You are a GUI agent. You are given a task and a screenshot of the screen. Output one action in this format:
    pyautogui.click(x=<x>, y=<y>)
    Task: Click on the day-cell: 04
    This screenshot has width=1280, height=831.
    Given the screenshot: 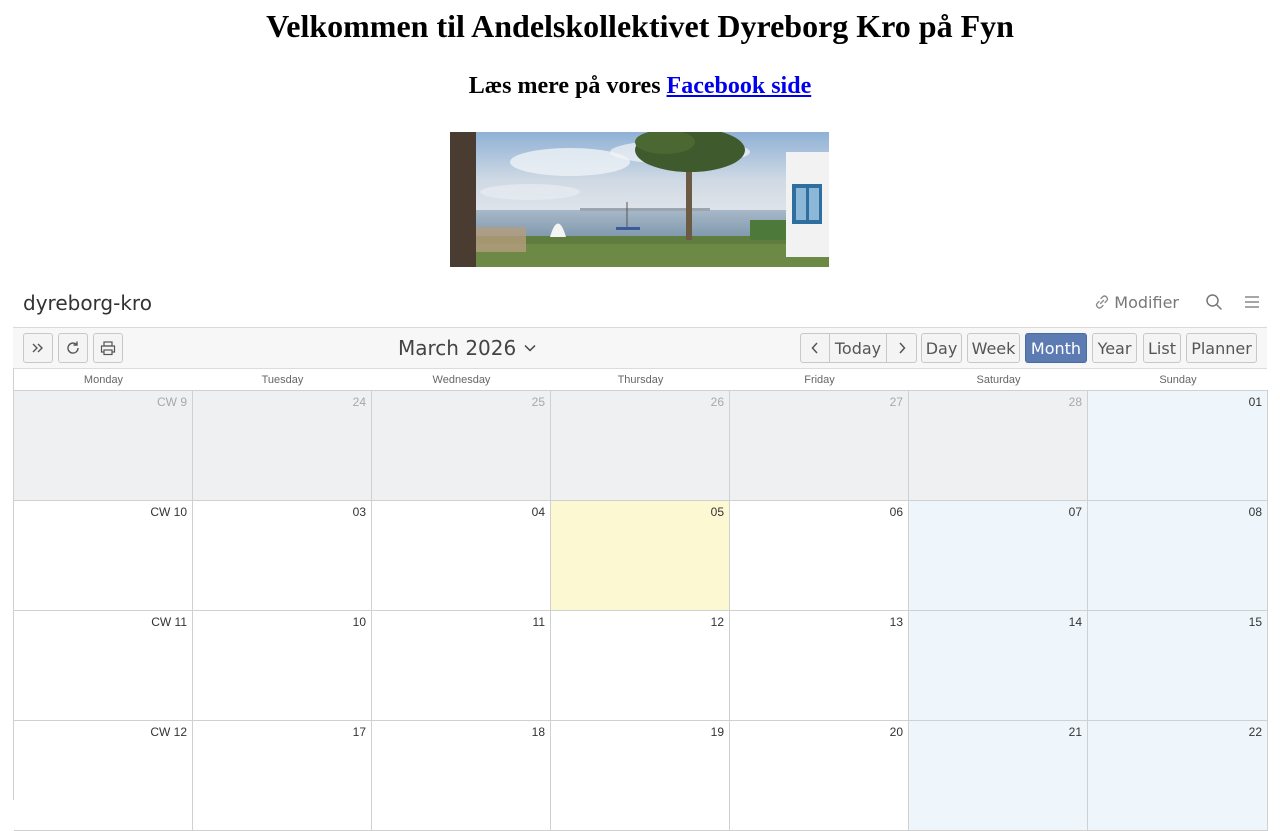 What is the action you would take?
    pyautogui.click(x=461, y=556)
    